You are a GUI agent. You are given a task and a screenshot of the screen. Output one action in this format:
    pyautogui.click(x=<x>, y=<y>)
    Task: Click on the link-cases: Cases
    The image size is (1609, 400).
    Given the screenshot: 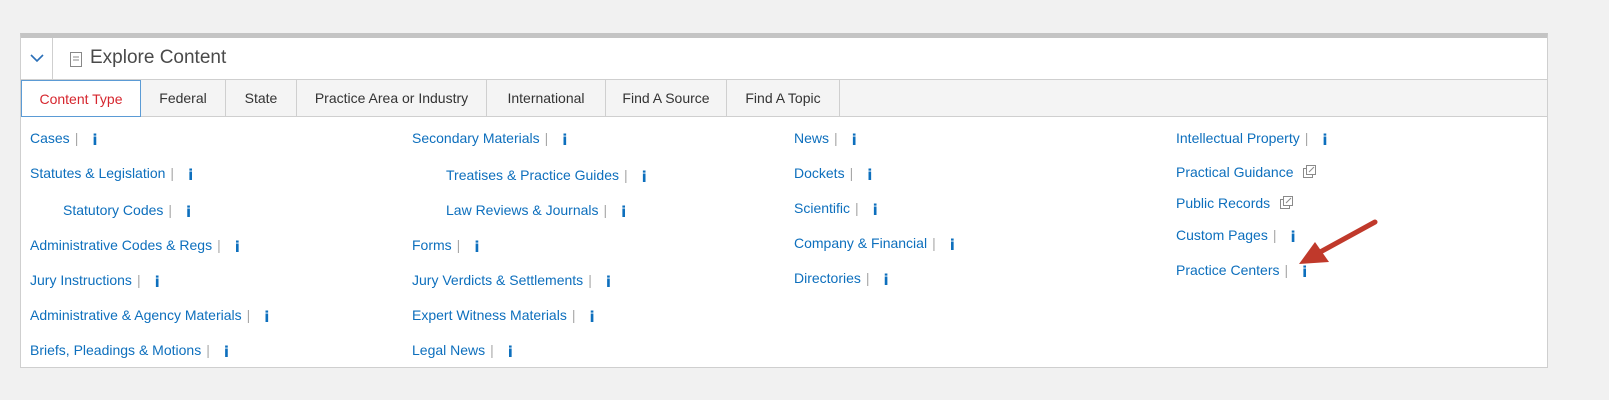 What is the action you would take?
    pyautogui.click(x=50, y=138)
    